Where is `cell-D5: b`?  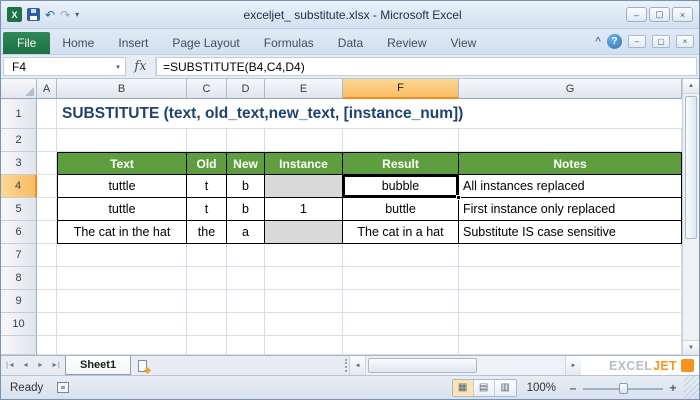
cell-D5: b is located at coordinates (246, 209).